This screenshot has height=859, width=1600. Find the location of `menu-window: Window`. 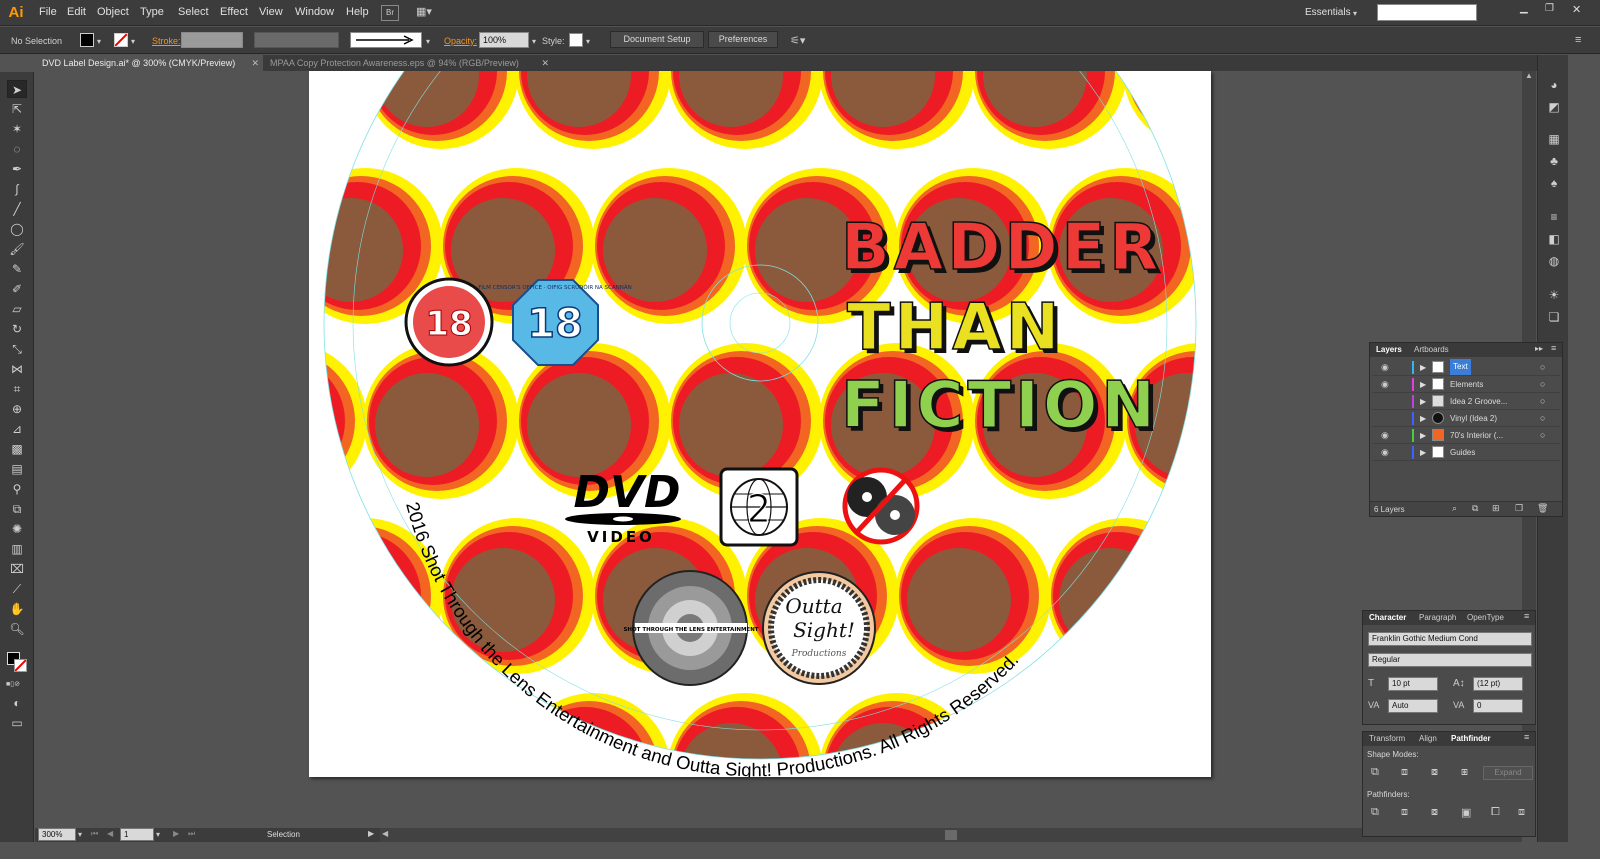

menu-window: Window is located at coordinates (314, 12).